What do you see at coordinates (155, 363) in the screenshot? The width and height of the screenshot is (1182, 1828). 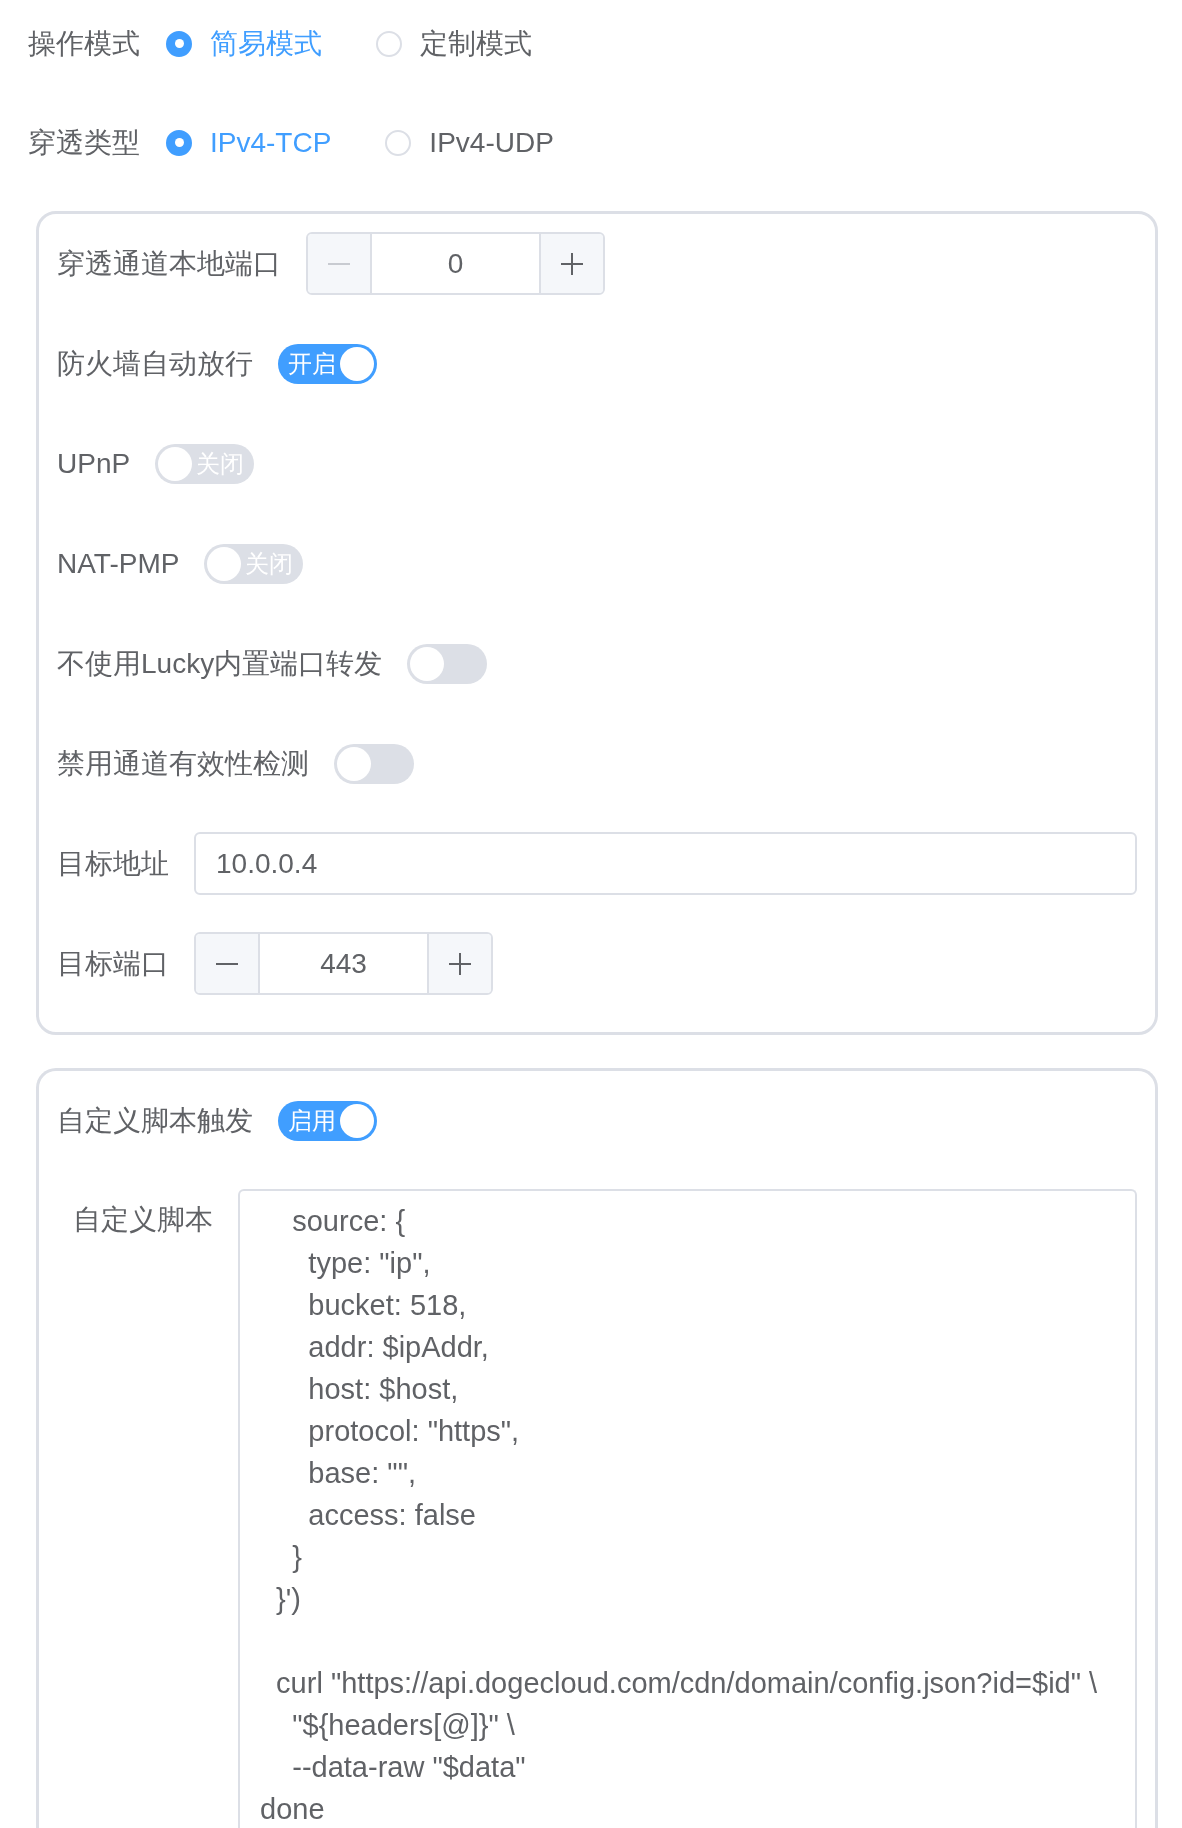 I see `field-label: 防火墙自动放行` at bounding box center [155, 363].